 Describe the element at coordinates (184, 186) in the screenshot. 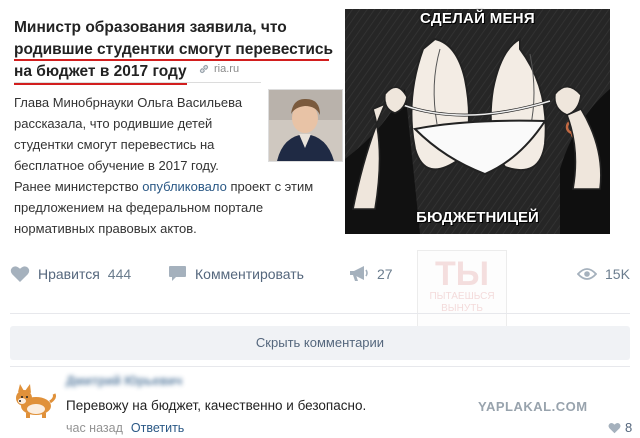

I see `published-link: опубликовало` at that location.